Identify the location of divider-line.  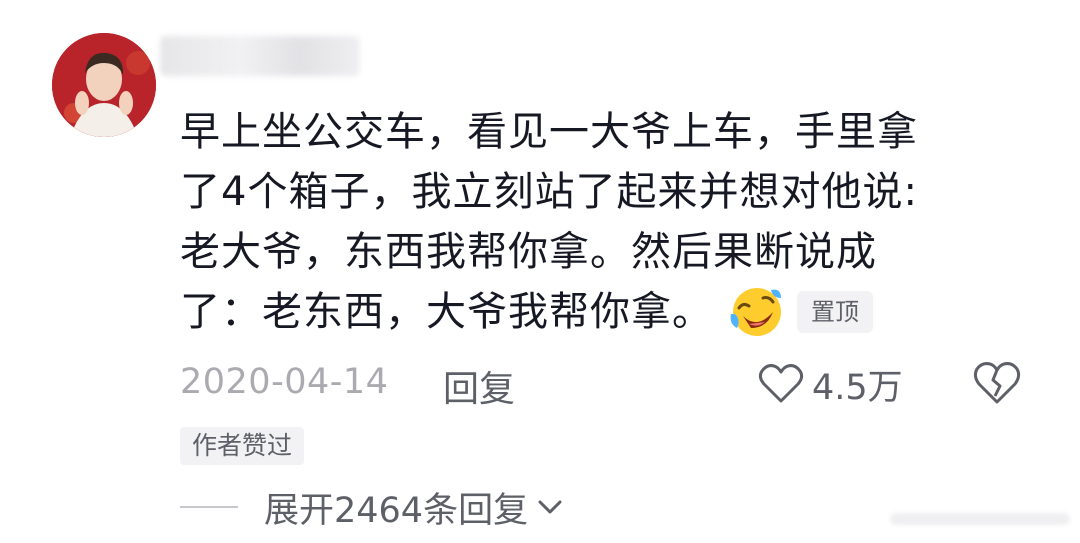
(209, 507).